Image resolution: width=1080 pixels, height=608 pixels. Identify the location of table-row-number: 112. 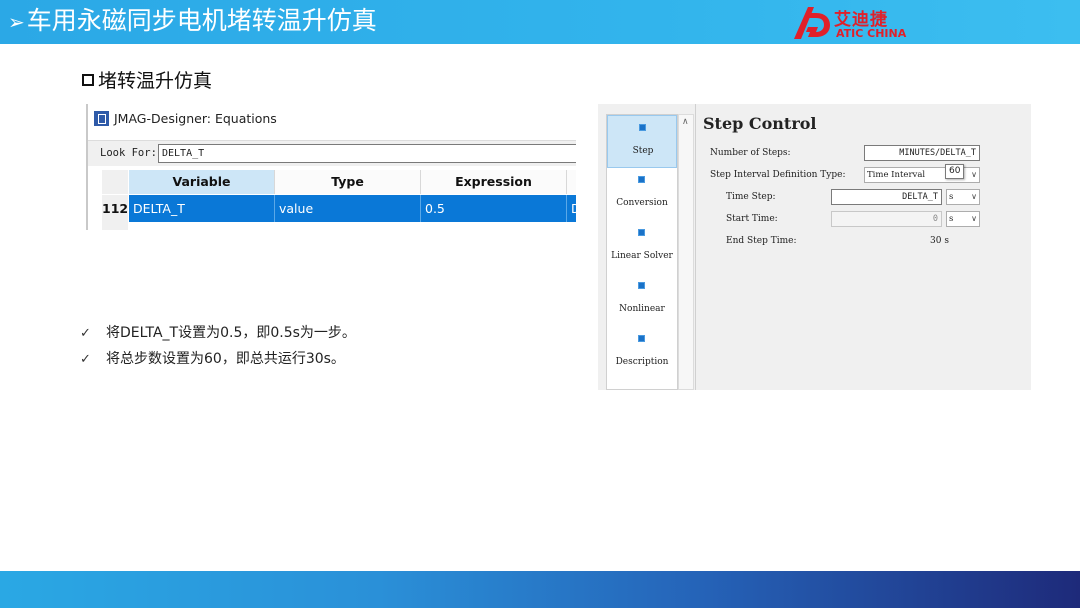
(115, 208).